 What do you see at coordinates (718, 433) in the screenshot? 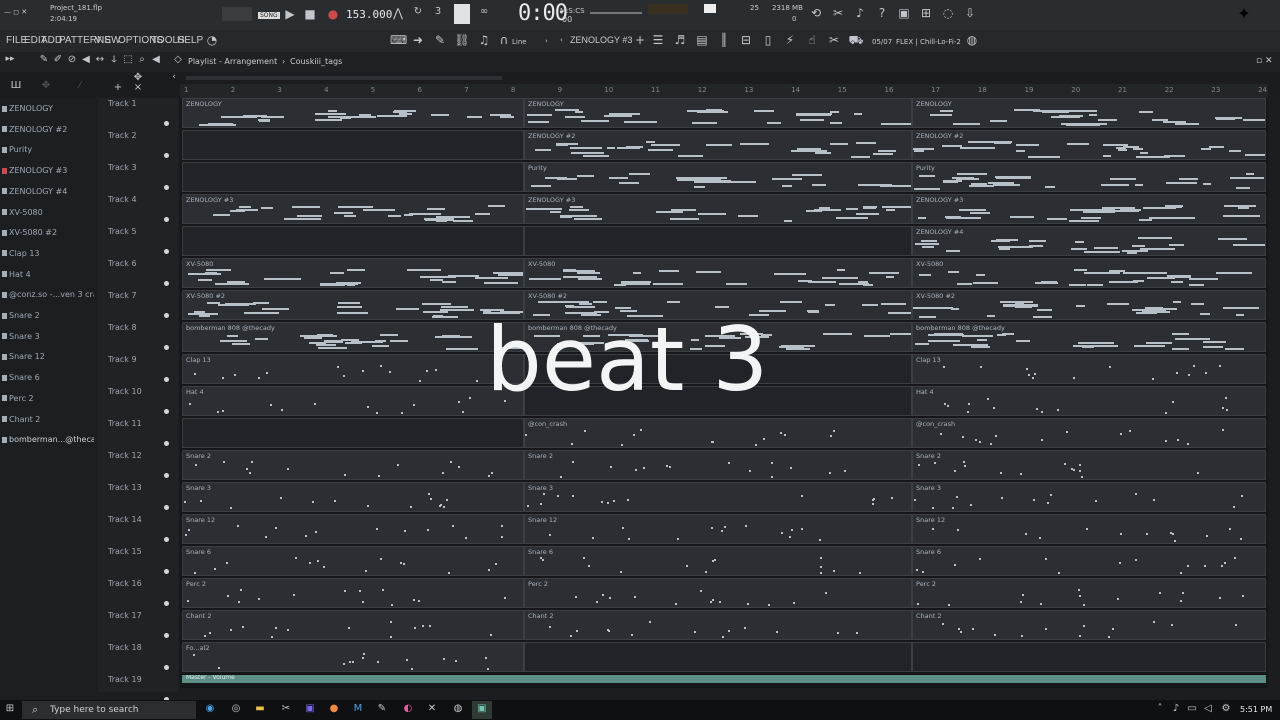
I see `pattern-clip: @con_crash` at bounding box center [718, 433].